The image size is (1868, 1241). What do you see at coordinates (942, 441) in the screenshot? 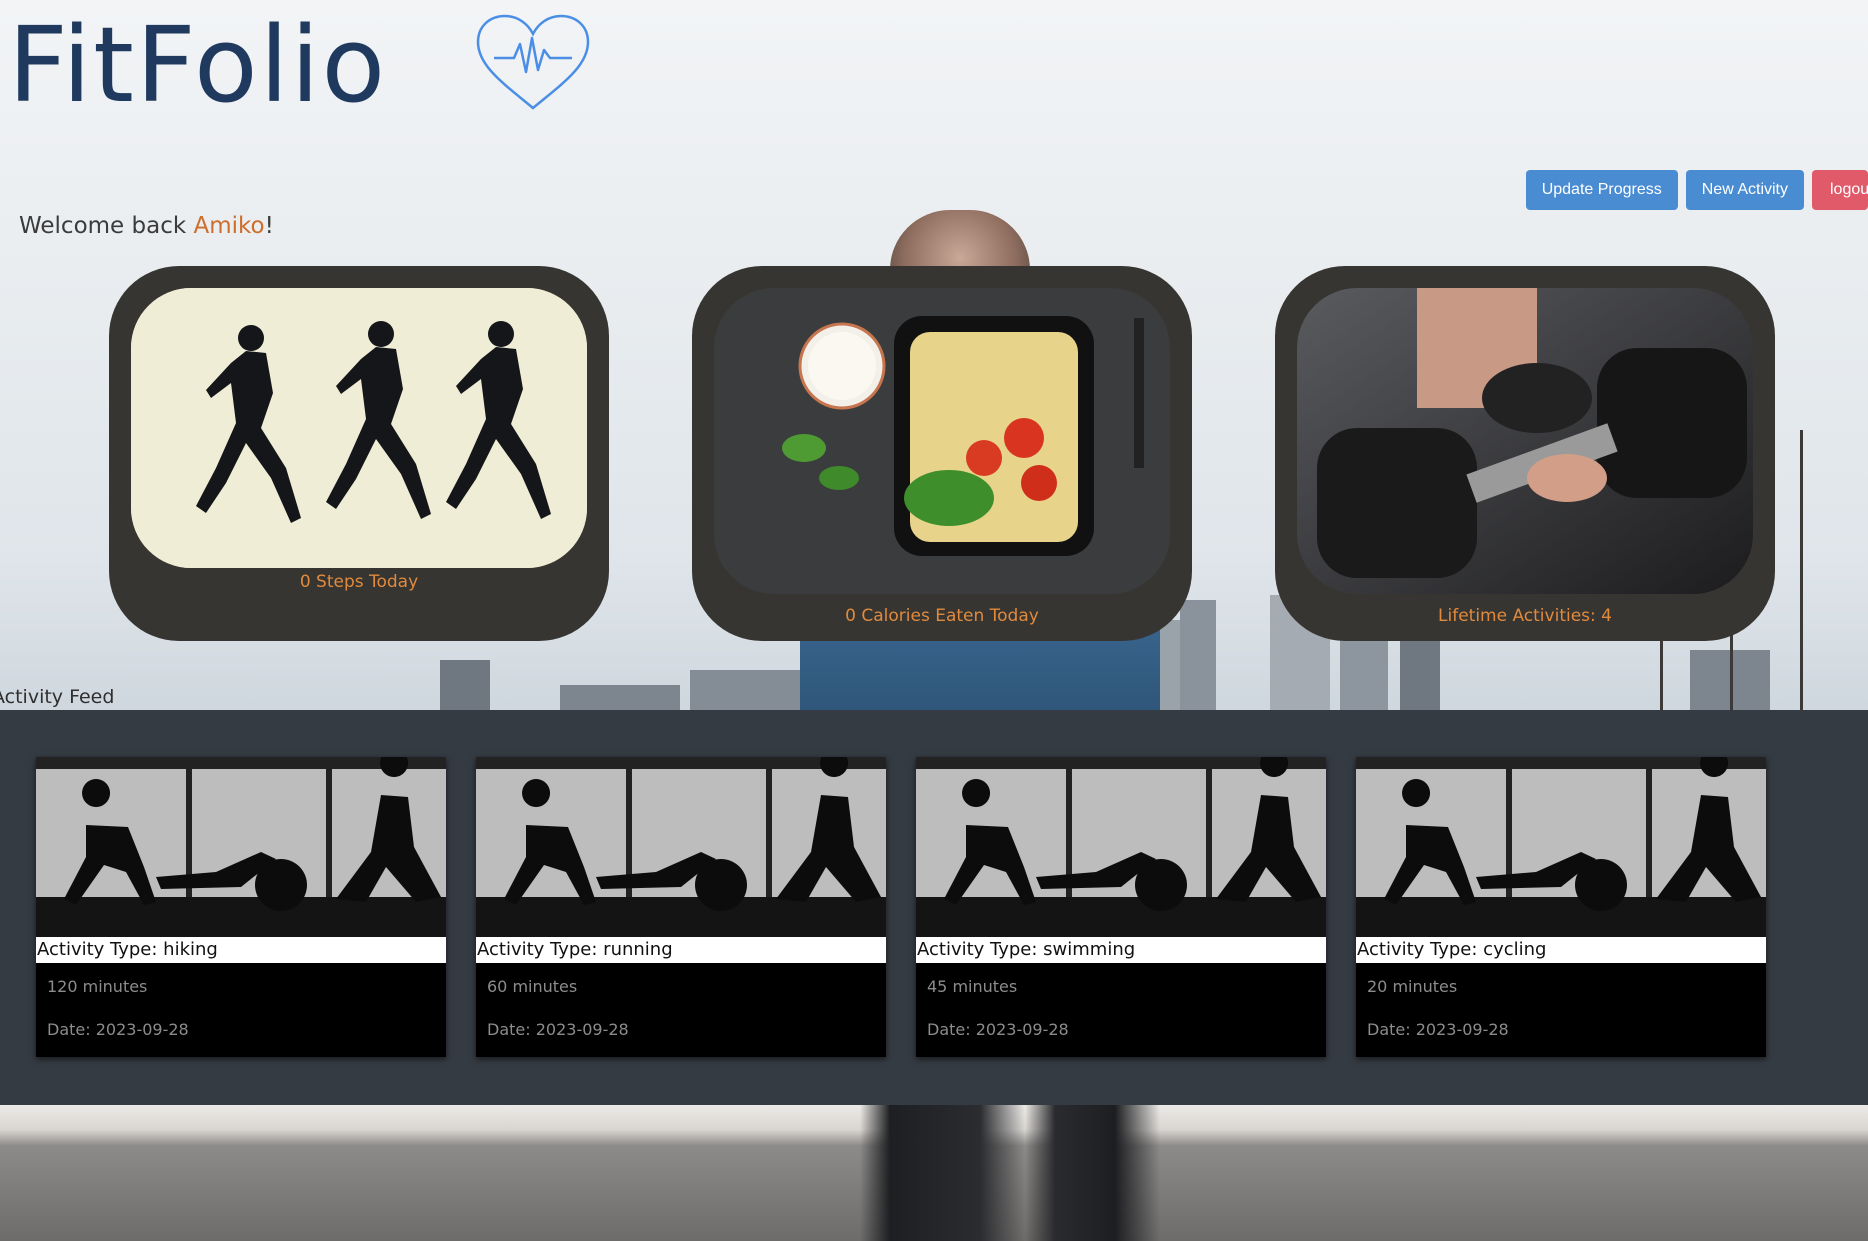
I see `pasta-salad-image` at bounding box center [942, 441].